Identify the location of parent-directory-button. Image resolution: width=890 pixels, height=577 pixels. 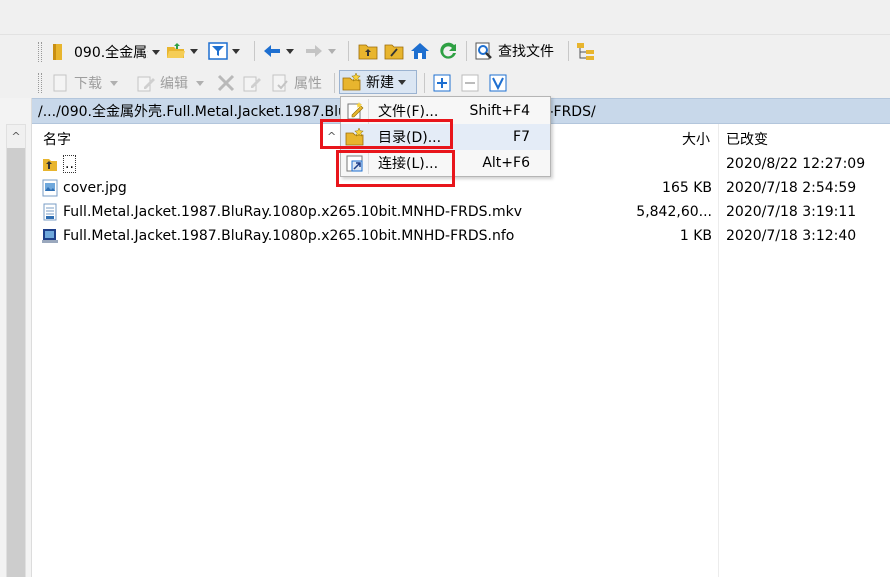
(368, 51).